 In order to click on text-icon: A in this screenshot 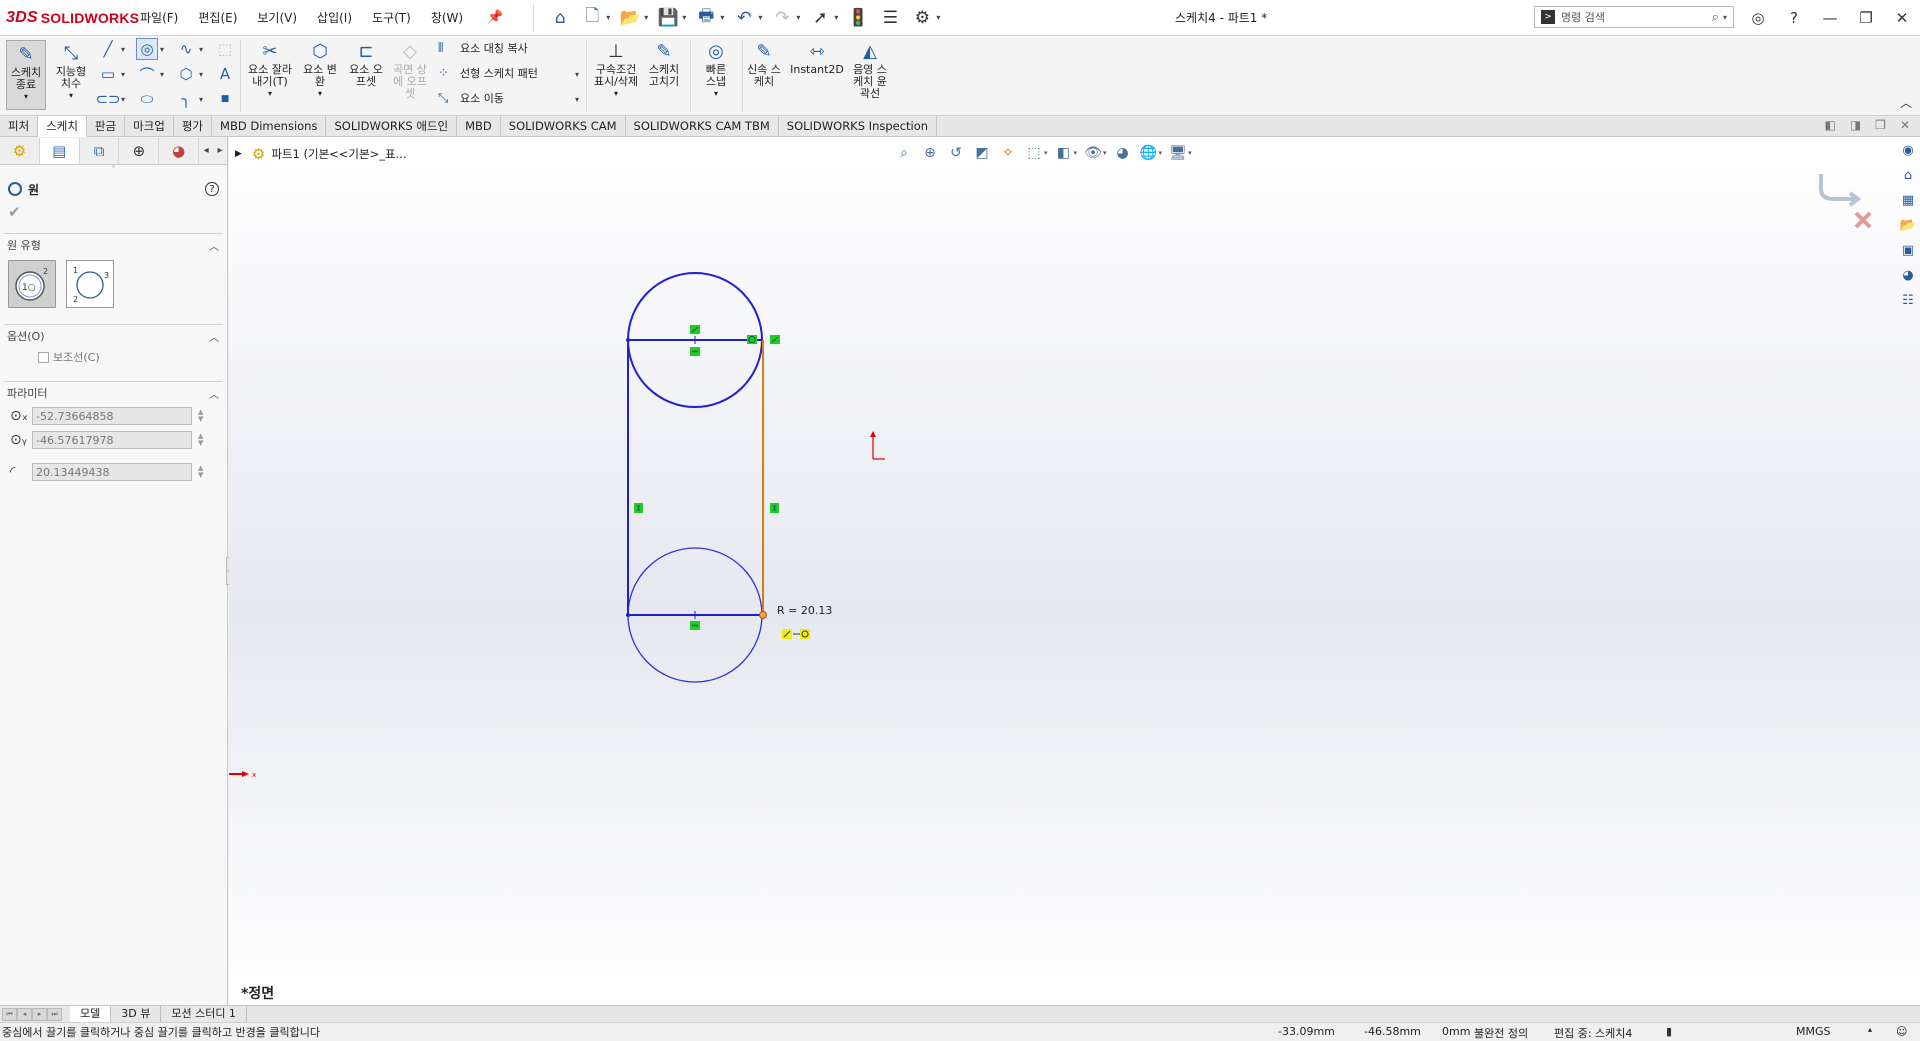, I will do `click(225, 74)`.